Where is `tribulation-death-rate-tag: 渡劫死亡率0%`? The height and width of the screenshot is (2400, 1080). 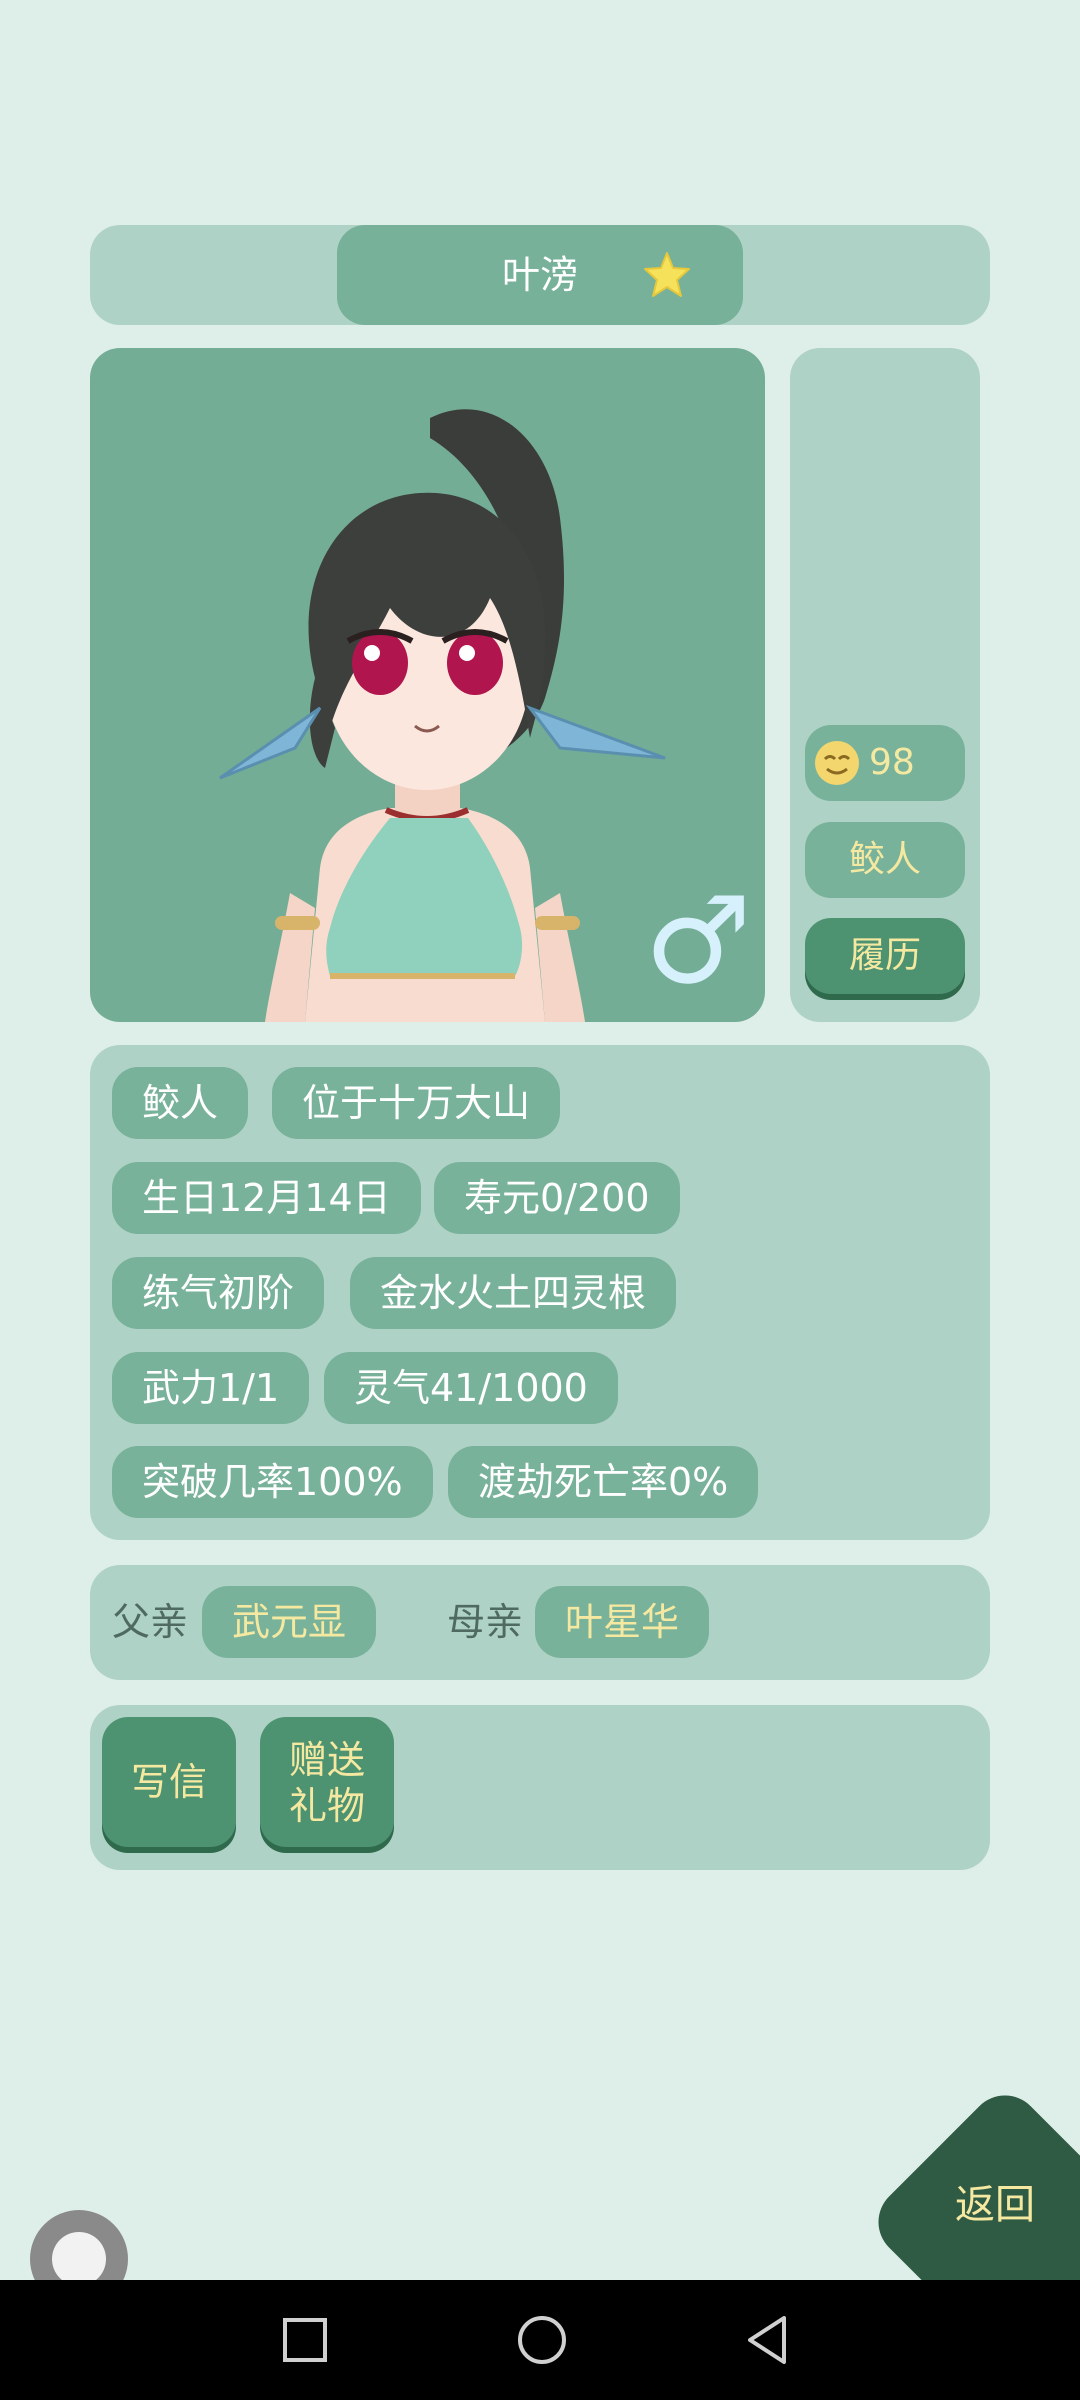 tribulation-death-rate-tag: 渡劫死亡率0% is located at coordinates (603, 1482).